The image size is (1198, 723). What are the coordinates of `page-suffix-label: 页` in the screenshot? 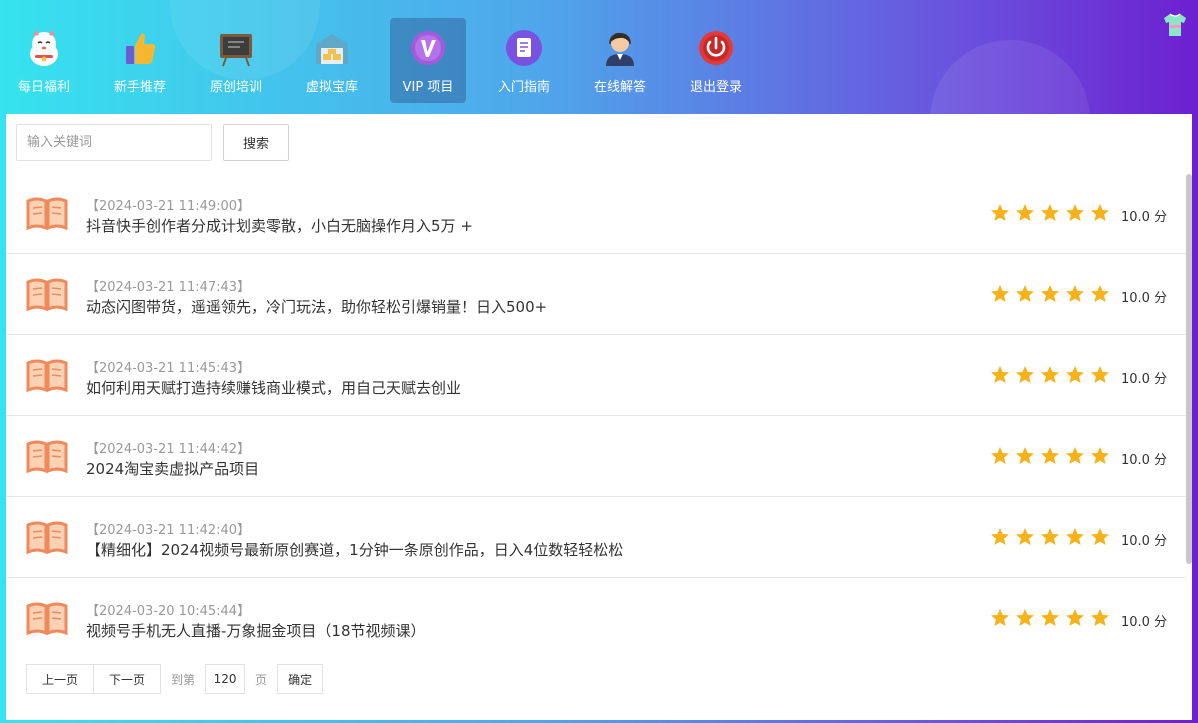 It's located at (261, 679).